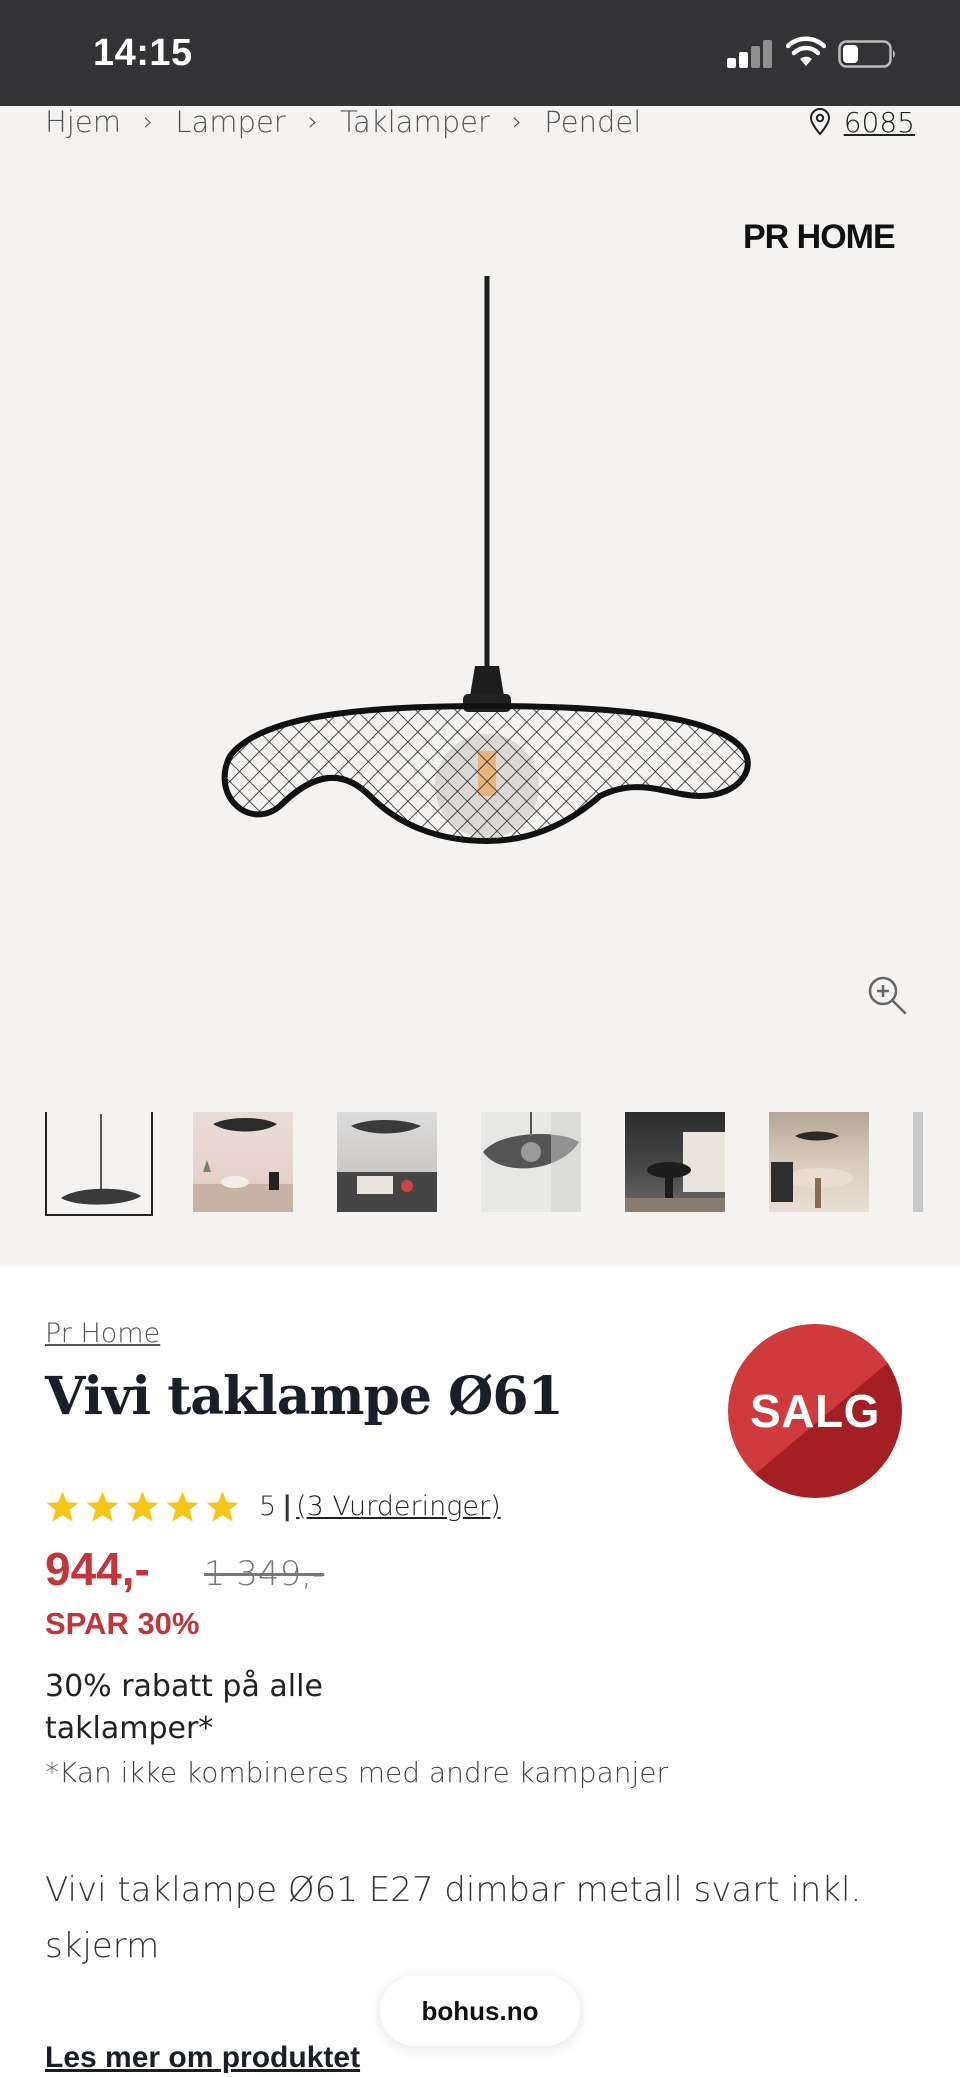 The image size is (960, 2077). I want to click on cellular-signal-icon, so click(749, 54).